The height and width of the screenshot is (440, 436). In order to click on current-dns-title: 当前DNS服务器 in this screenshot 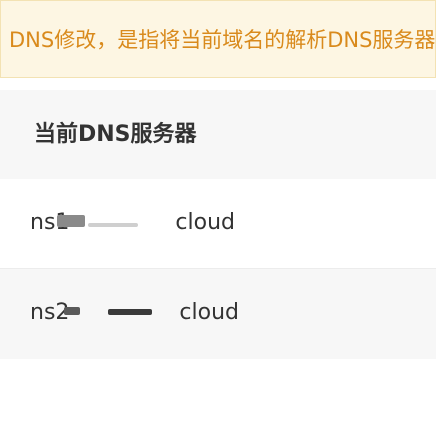, I will do `click(115, 134)`.